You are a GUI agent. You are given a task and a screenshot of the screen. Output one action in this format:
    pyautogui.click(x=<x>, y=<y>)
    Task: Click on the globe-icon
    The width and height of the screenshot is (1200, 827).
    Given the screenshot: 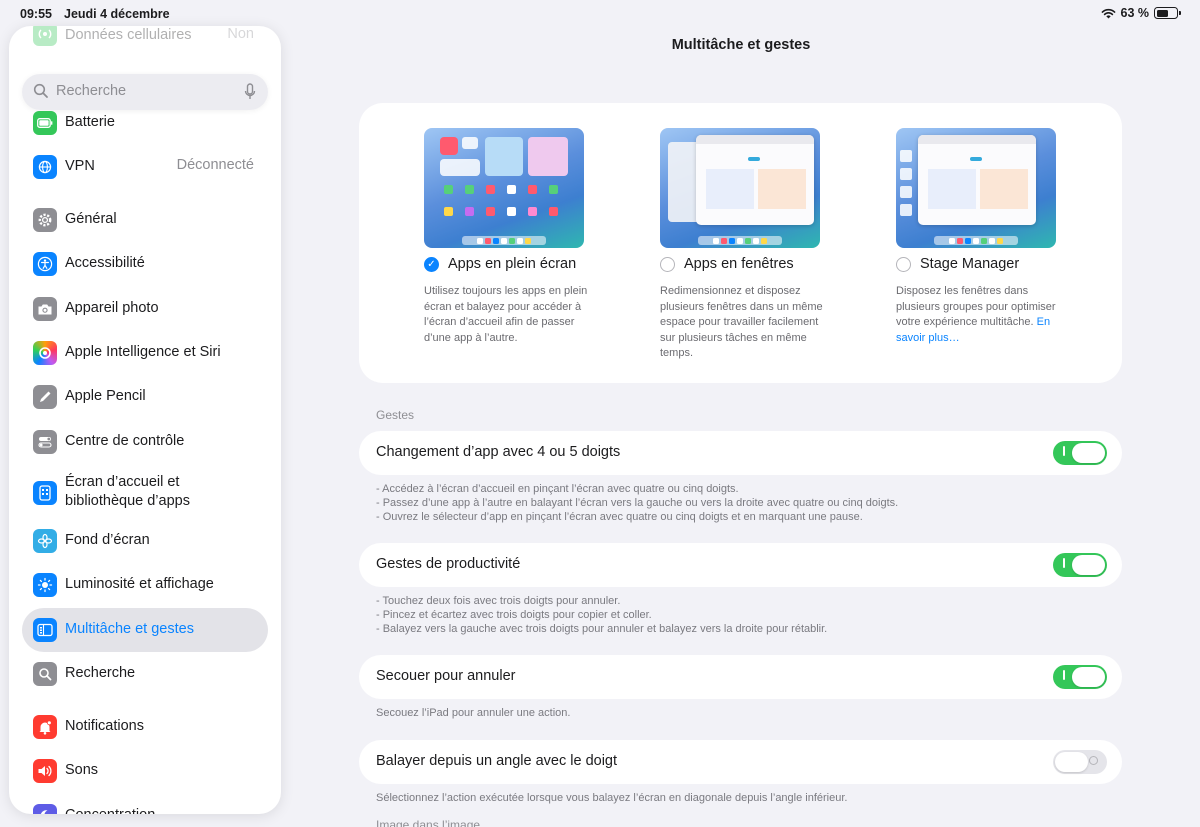 What is the action you would take?
    pyautogui.click(x=45, y=167)
    